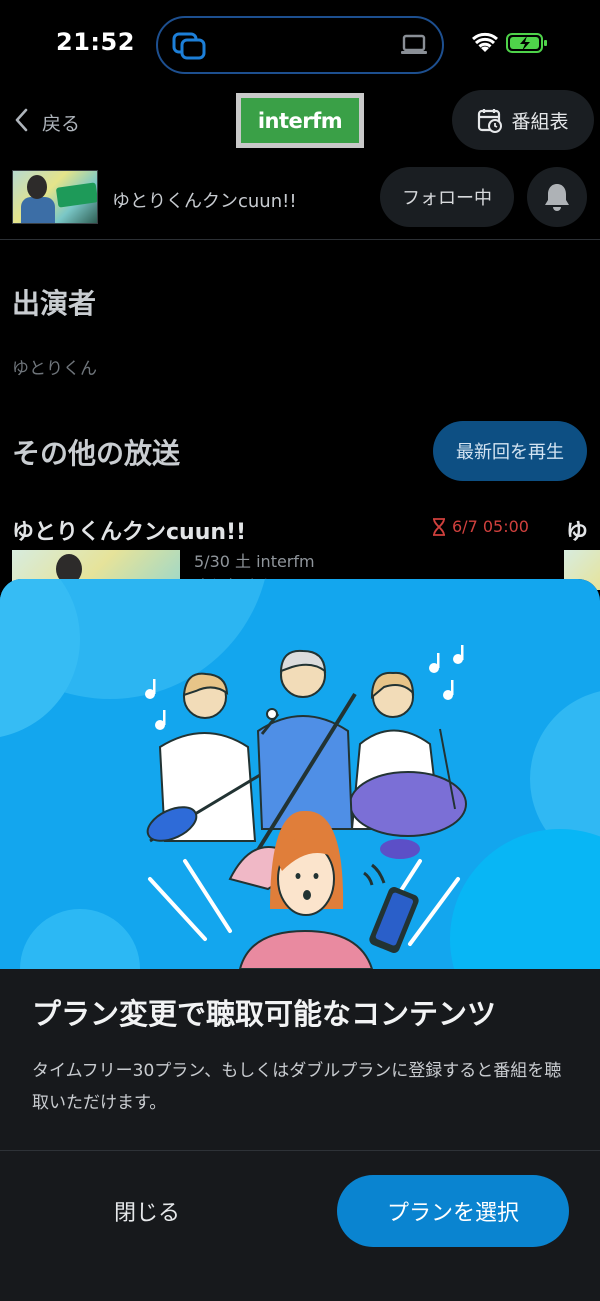 This screenshot has height=1301, width=600. What do you see at coordinates (54, 366) in the screenshot?
I see `performer-name: ゆとりくん` at bounding box center [54, 366].